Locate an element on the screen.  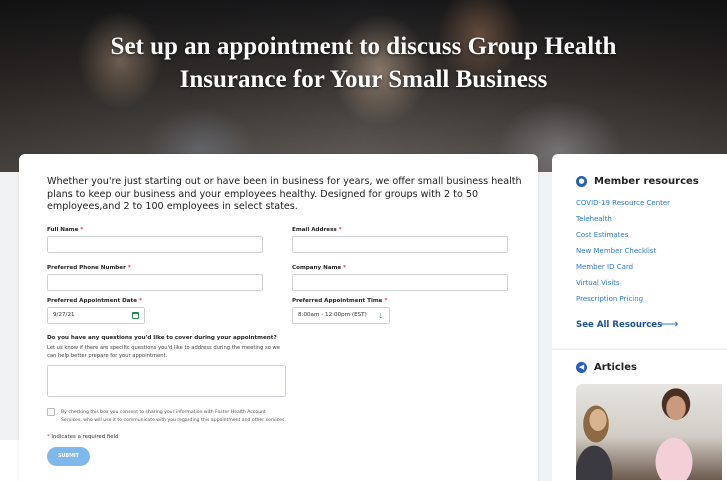
time-value: 8:00am - 12:00pm (EST) is located at coordinates (332, 315).